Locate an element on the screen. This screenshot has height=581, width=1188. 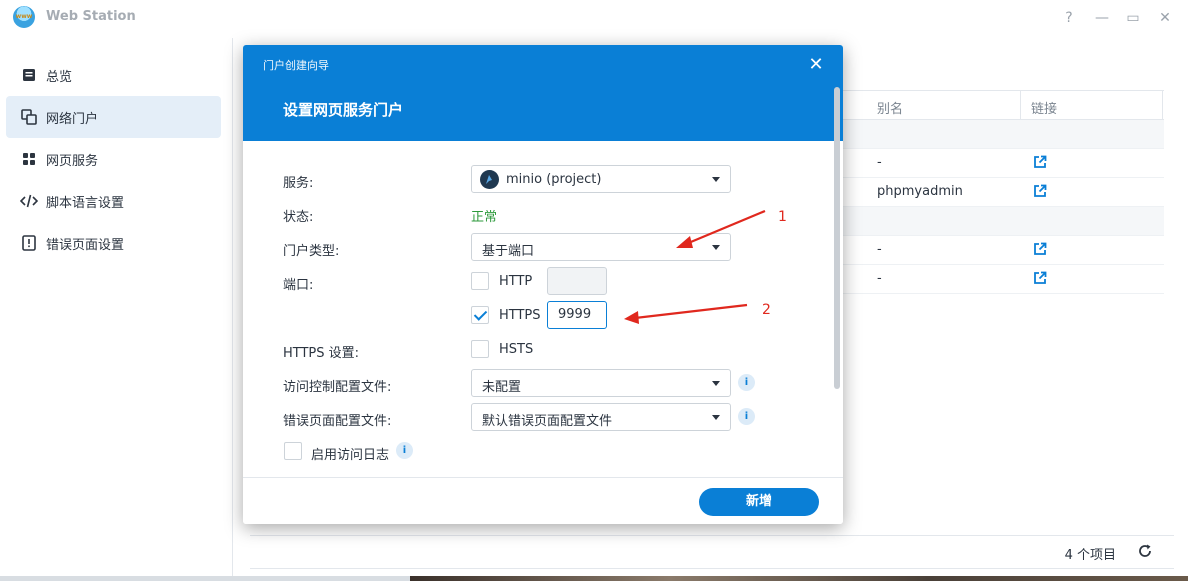
status-label: 状态: is located at coordinates (298, 217).